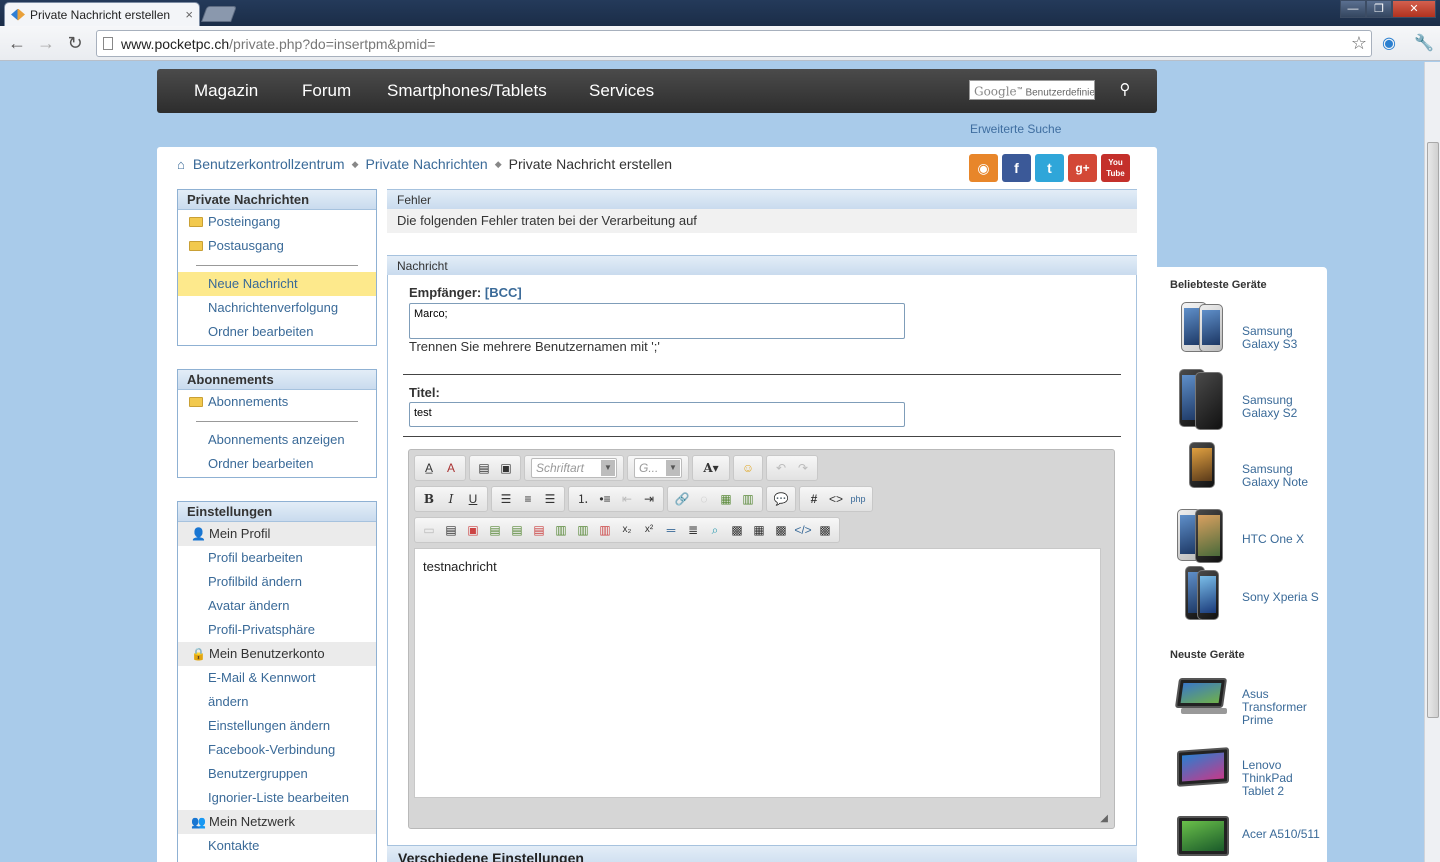  I want to click on page-scrollbar, so click(1432, 462).